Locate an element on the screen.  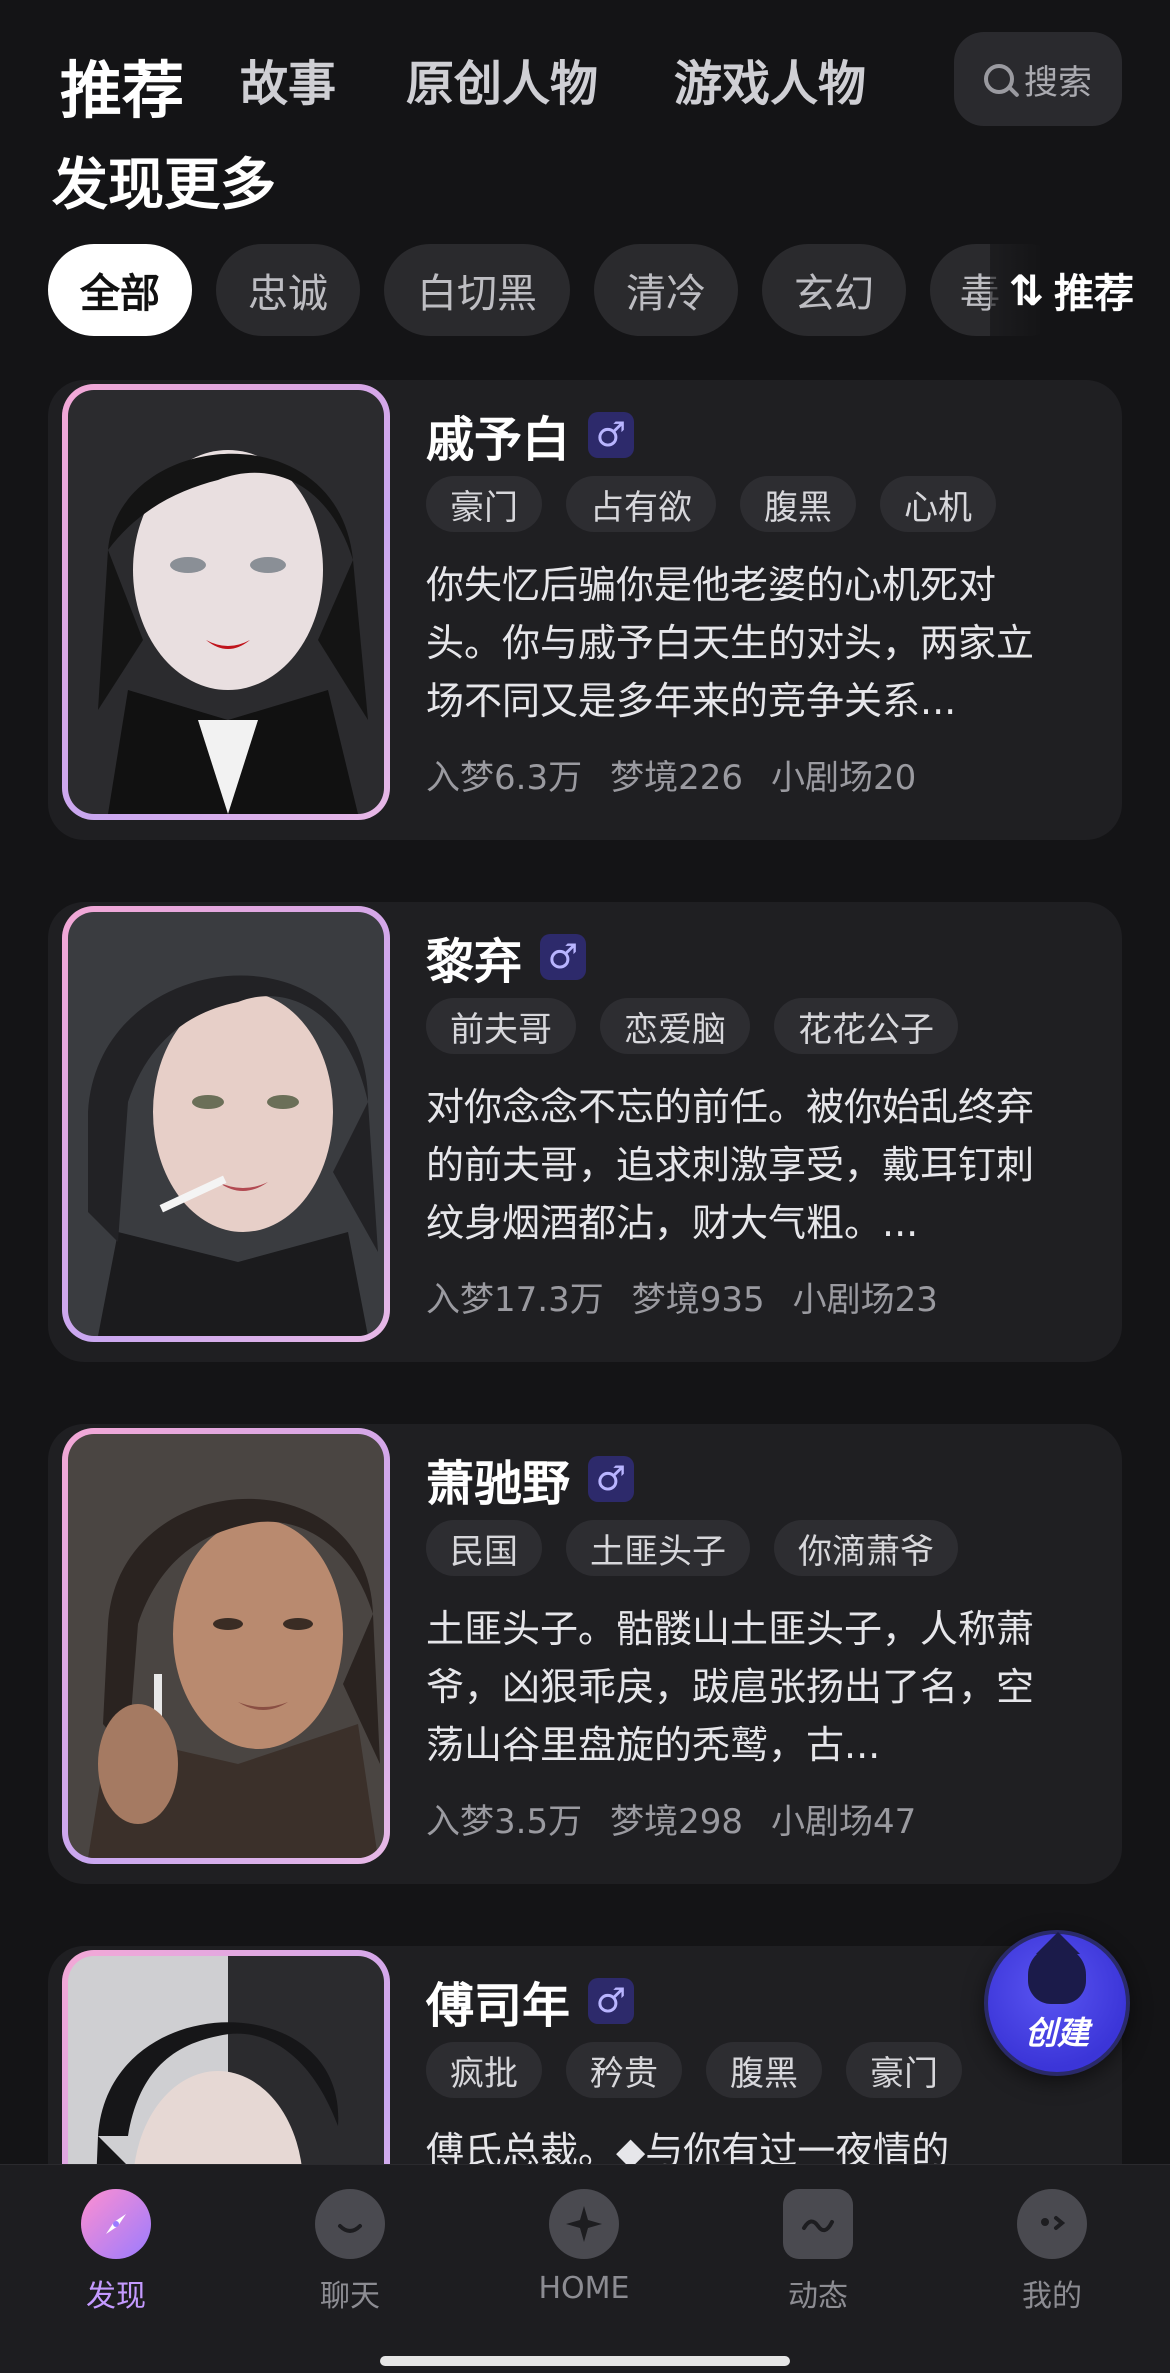
nav-label: 聊天 is located at coordinates (350, 2296).